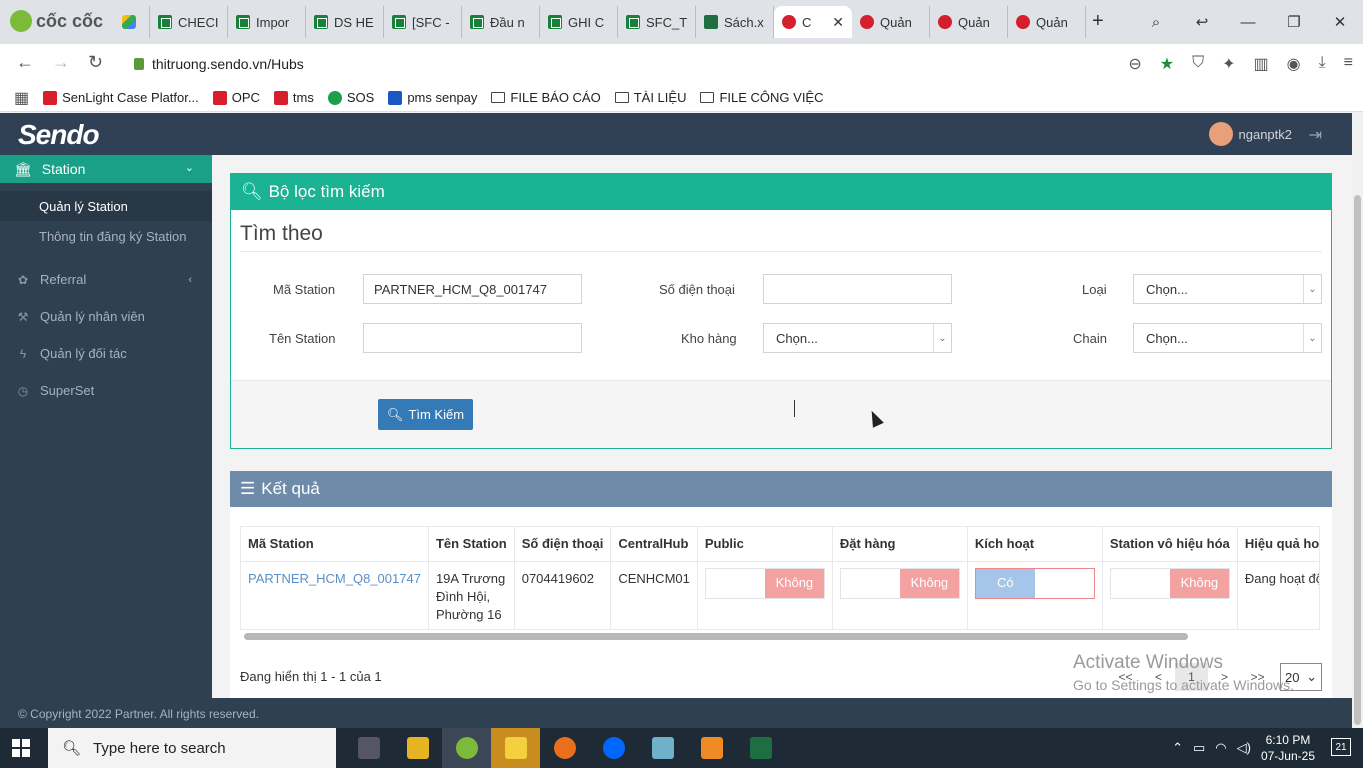 This screenshot has width=1363, height=768. I want to click on col-vo-hieu-hoa: Station vô hiệu hóa, so click(1170, 544).